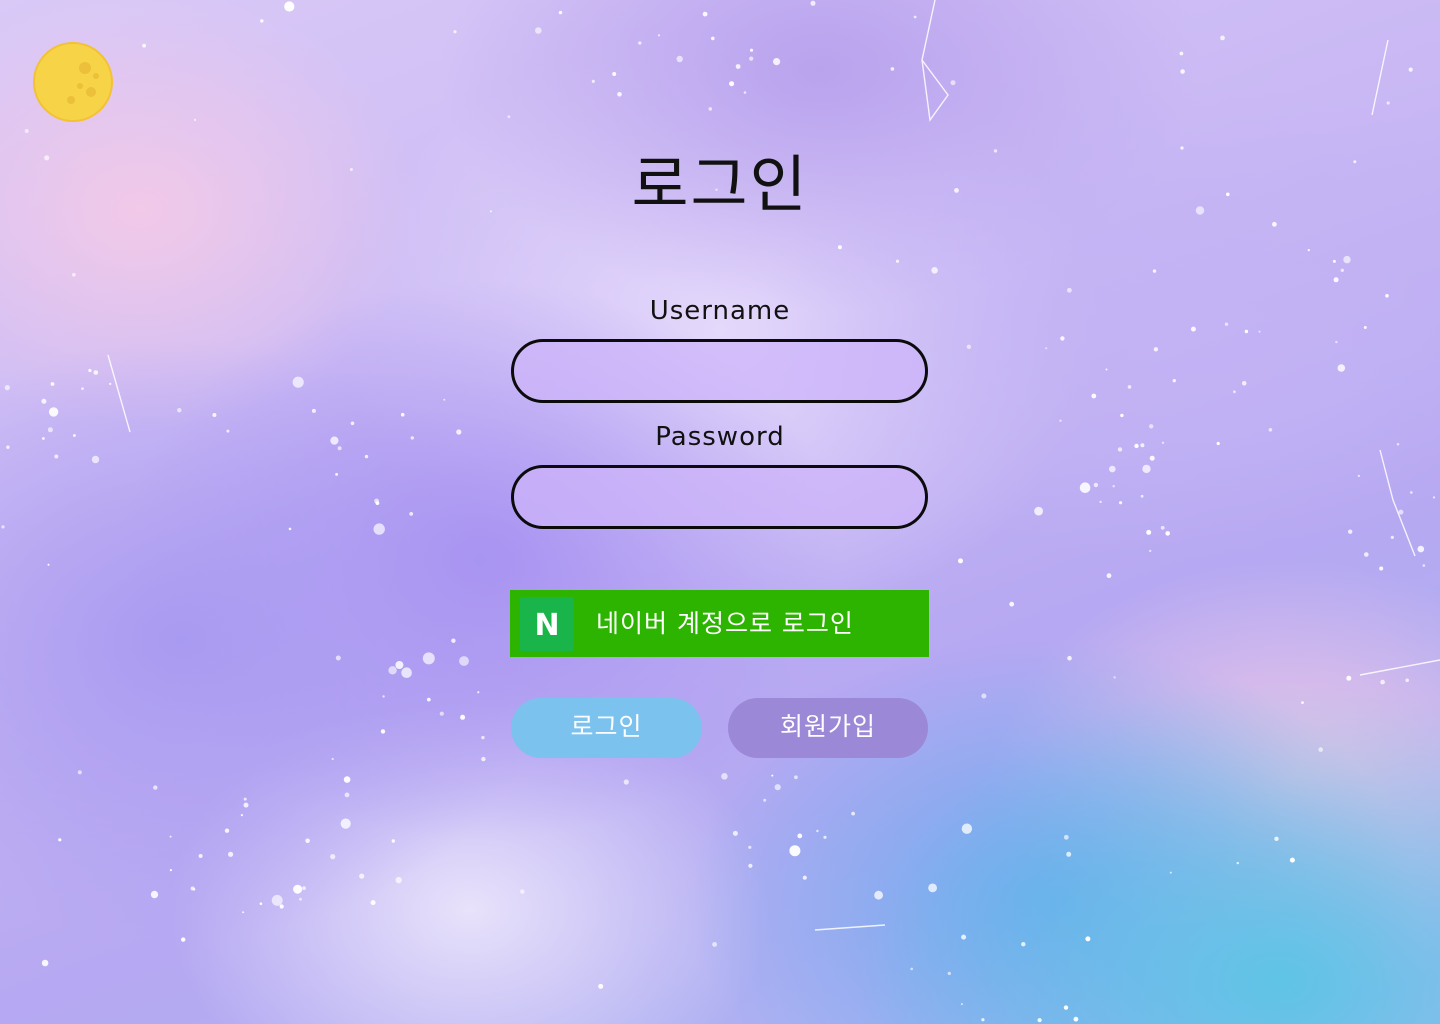  What do you see at coordinates (719, 497) in the screenshot?
I see `password-input` at bounding box center [719, 497].